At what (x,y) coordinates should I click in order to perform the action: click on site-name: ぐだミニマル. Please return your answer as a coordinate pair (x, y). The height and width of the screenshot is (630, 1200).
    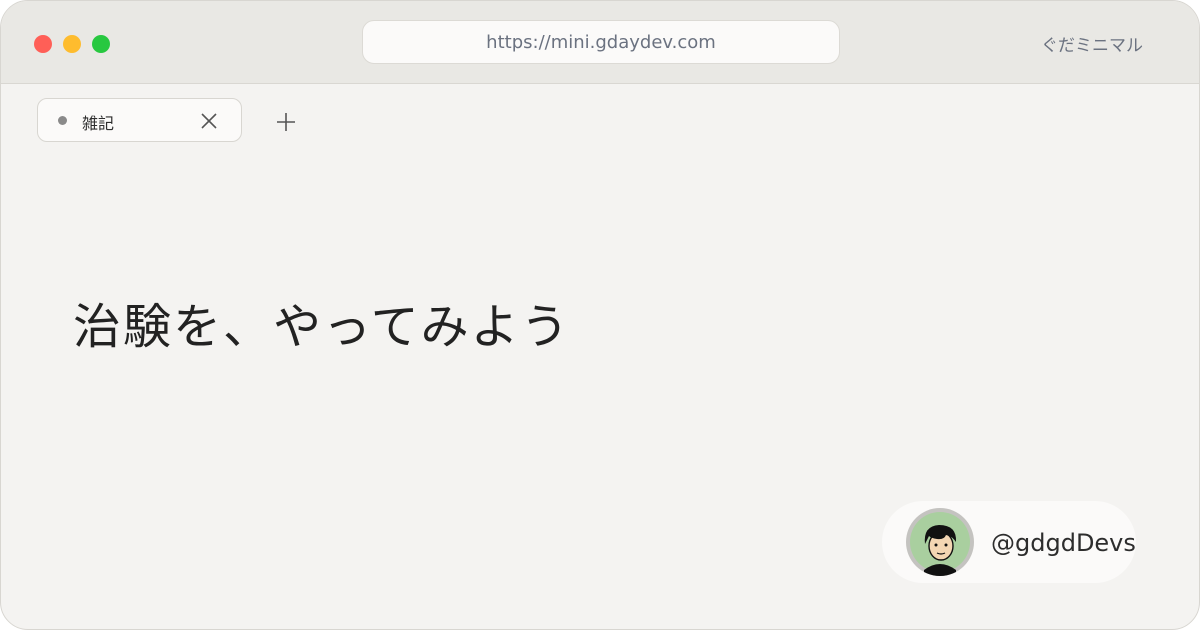
    Looking at the image, I should click on (1092, 46).